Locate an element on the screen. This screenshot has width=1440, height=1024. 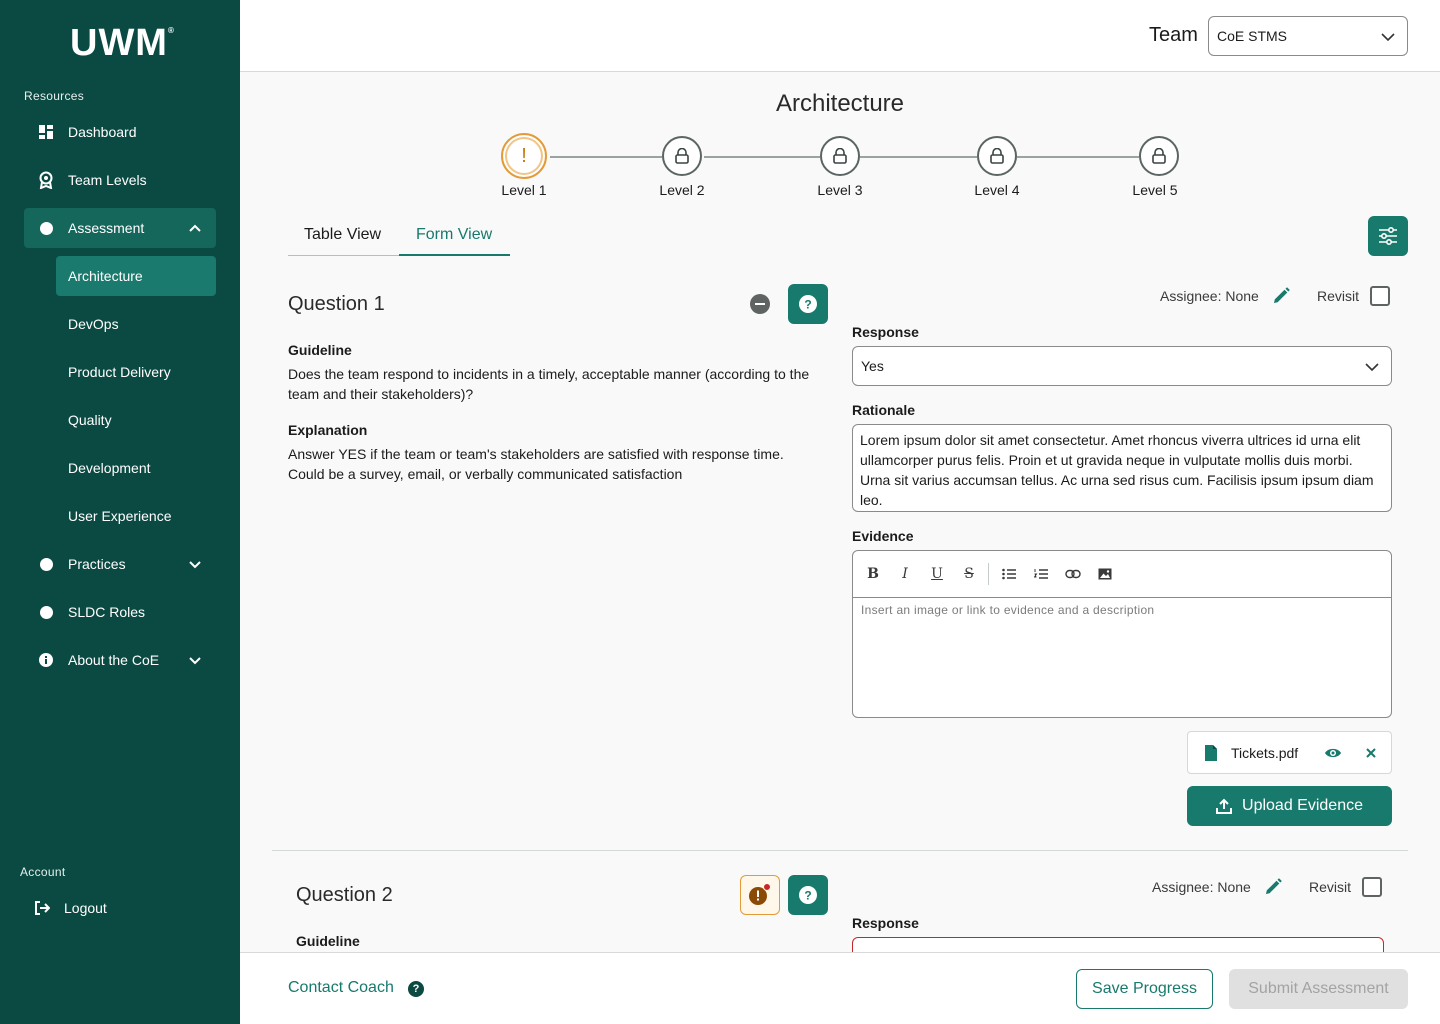
team-label: Team is located at coordinates (1173, 35).